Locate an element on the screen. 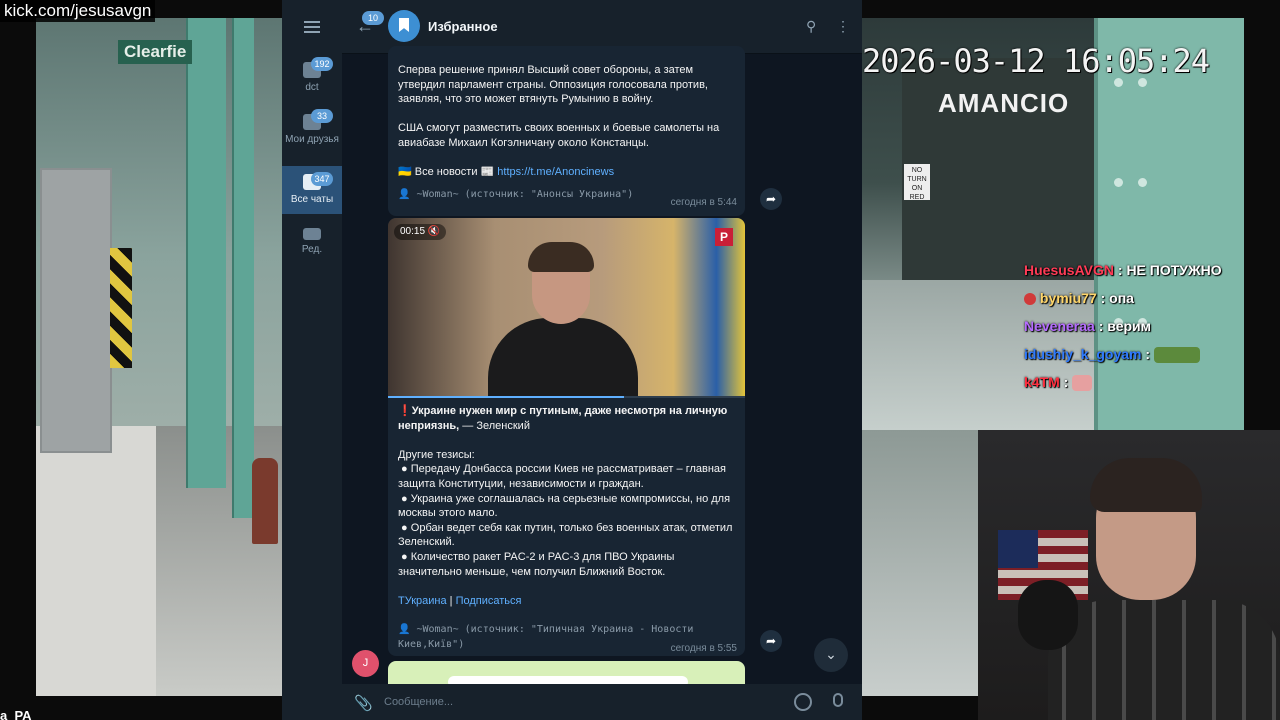  chat-message: bymiu77 : опа is located at coordinates (1133, 298).